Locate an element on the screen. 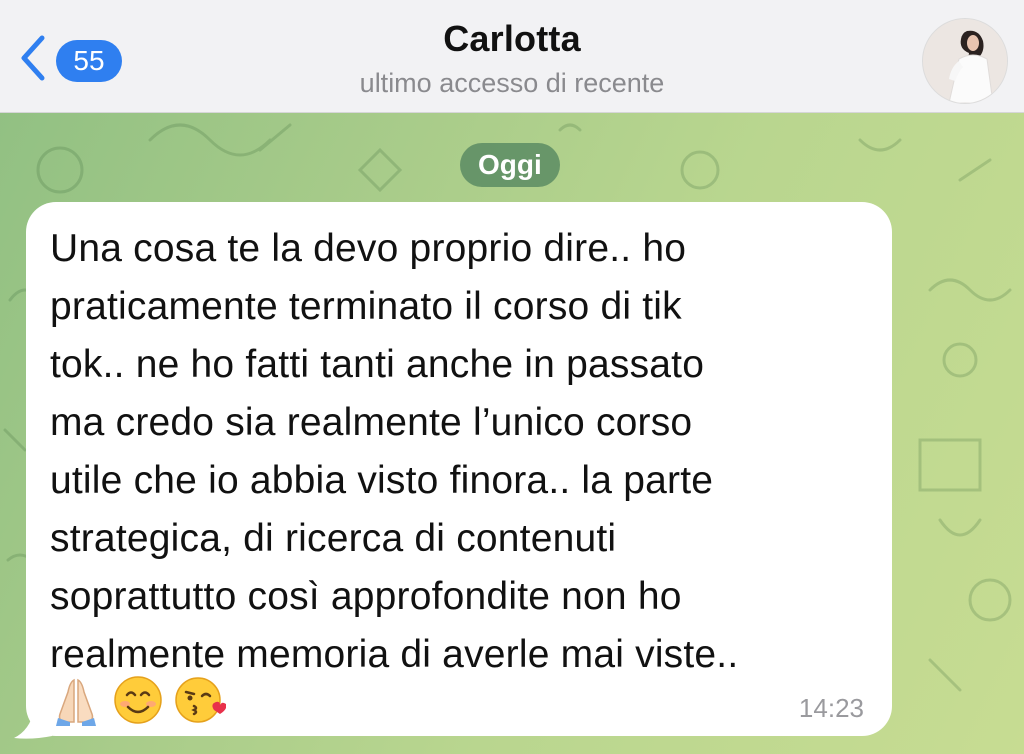 The image size is (1024, 754). contact-status: ultimo accesso di recente is located at coordinates (512, 83).